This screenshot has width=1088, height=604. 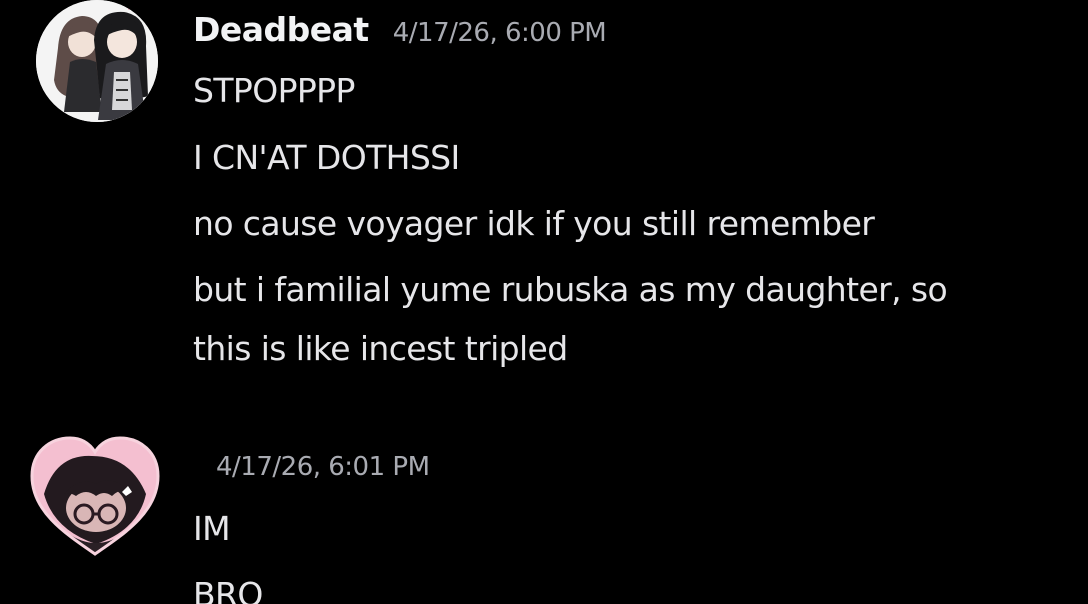 I want to click on message-header: Deadbeat 4/17/26, 6:00 PM, so click(x=400, y=29).